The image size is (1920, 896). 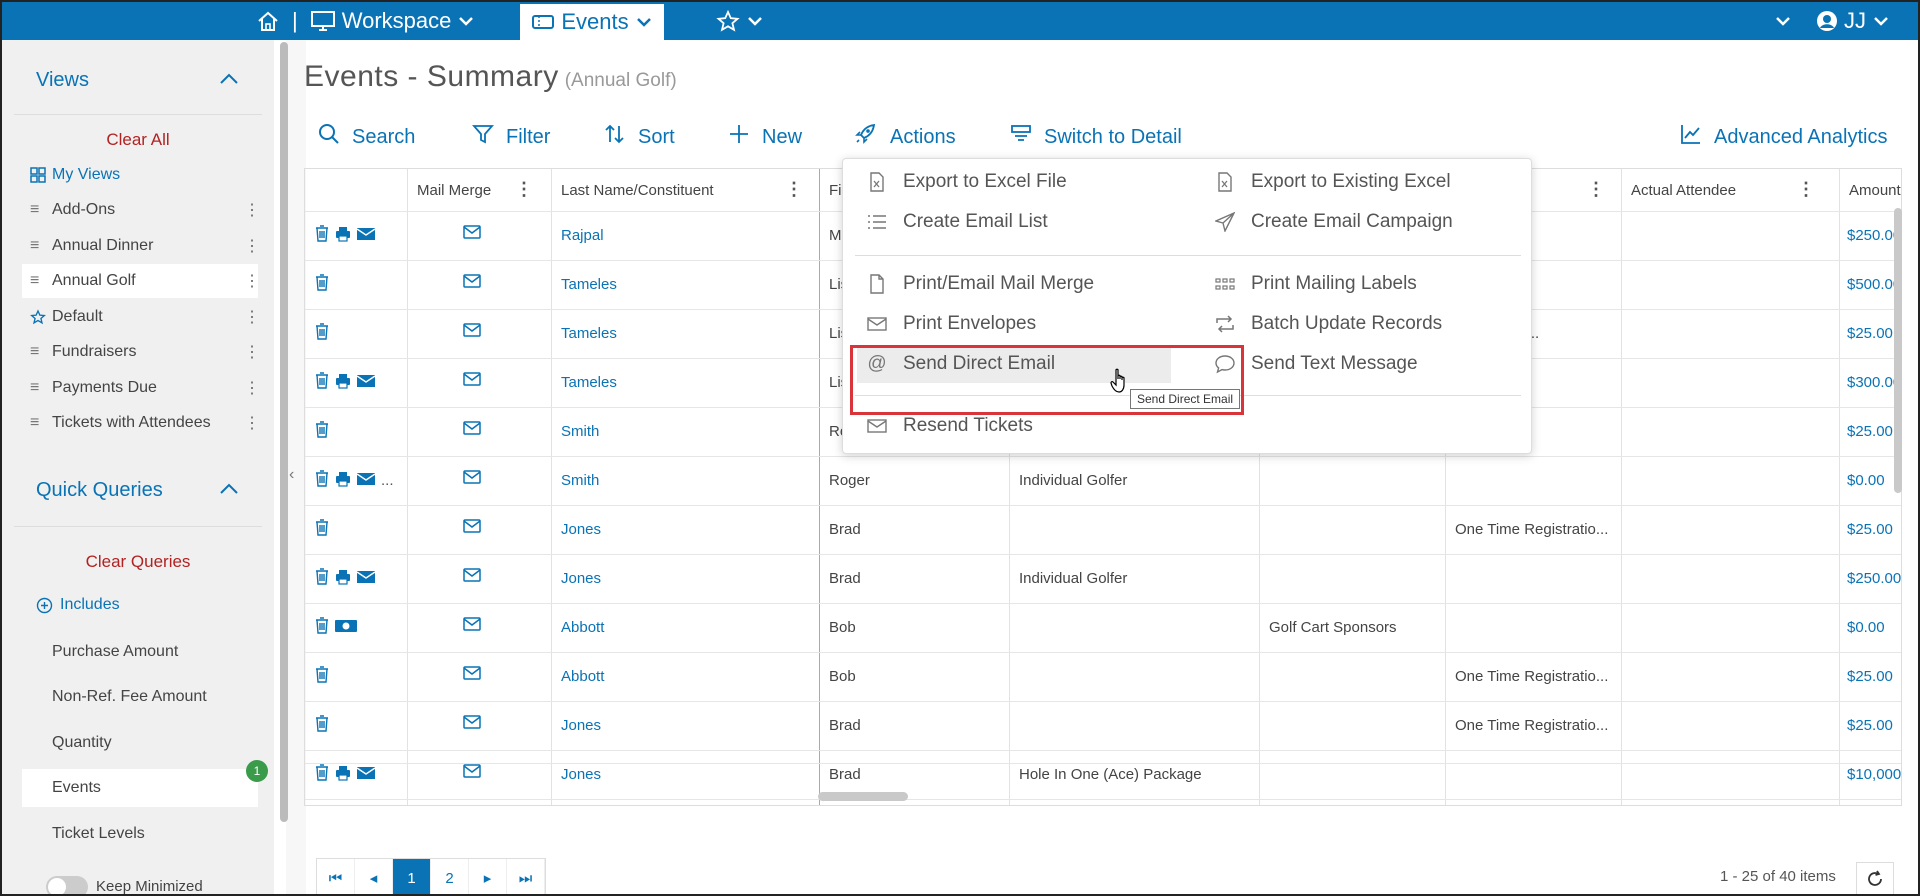 What do you see at coordinates (1870, 190) in the screenshot?
I see `header-amount: Amount` at bounding box center [1870, 190].